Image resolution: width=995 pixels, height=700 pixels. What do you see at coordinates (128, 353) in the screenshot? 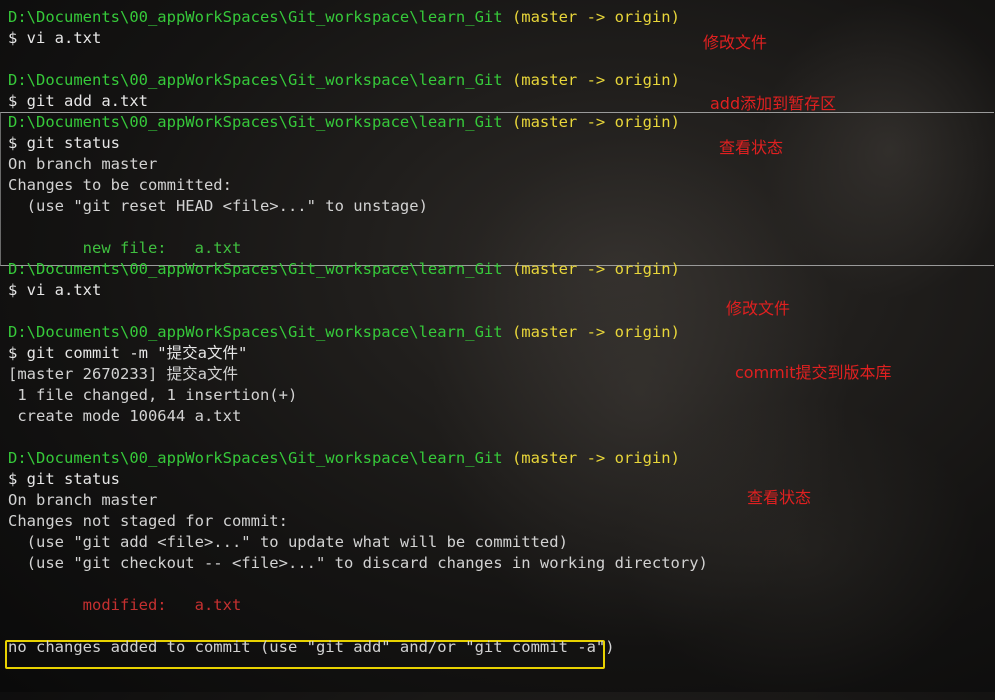
I see `command-line: $ git commit -m "提交a文件"` at bounding box center [128, 353].